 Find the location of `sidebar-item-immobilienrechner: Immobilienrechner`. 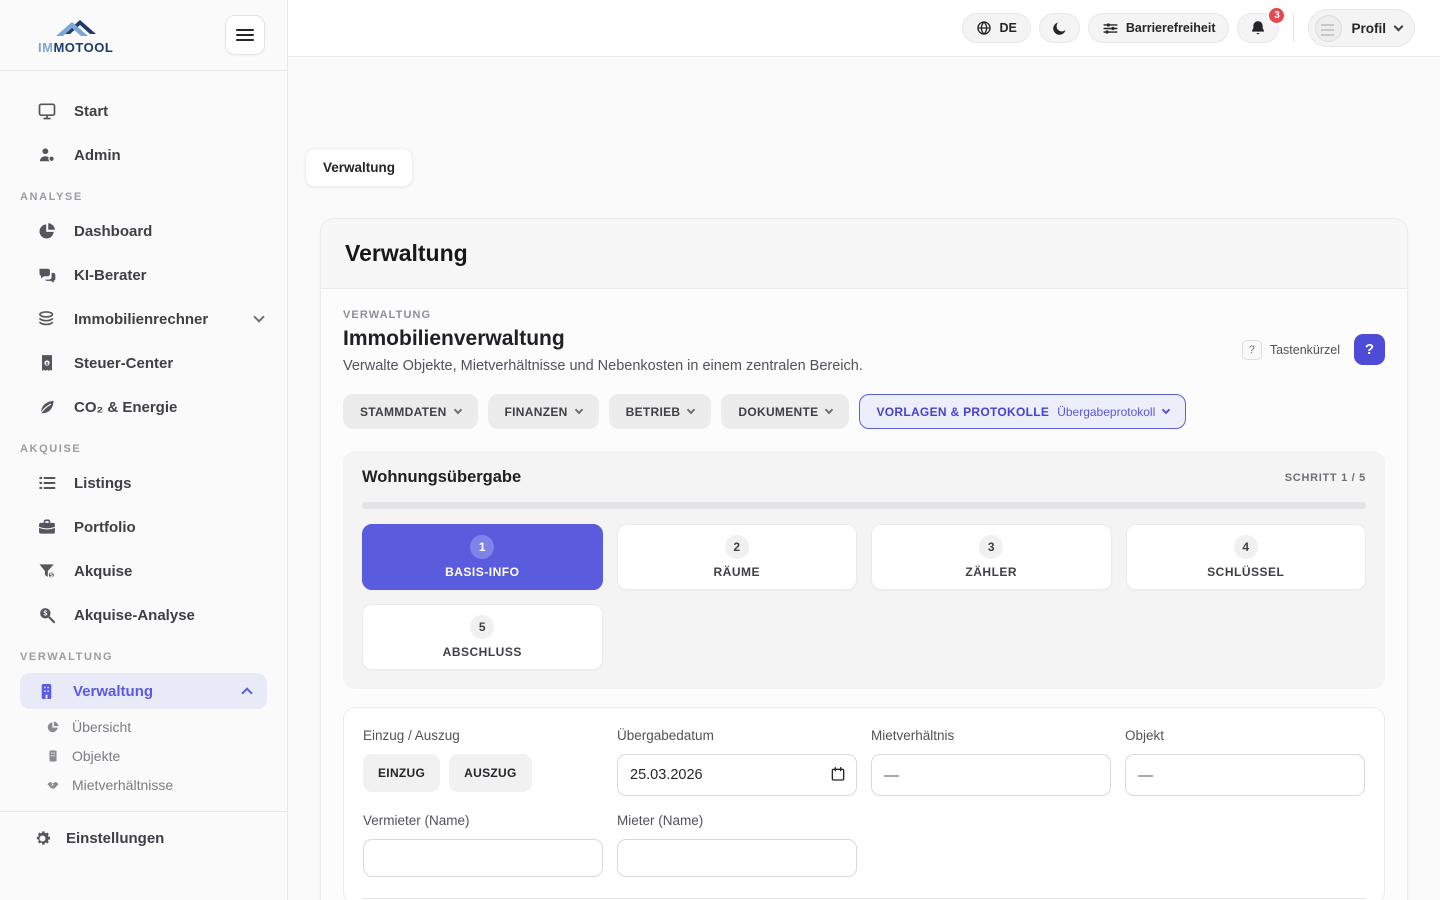

sidebar-item-immobilienrechner: Immobilienrechner is located at coordinates (143, 319).